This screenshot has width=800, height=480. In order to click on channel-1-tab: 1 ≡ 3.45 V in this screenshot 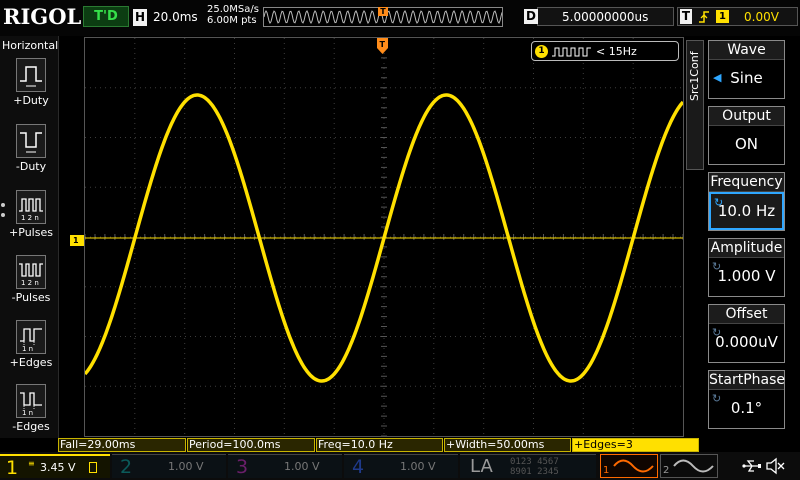, I will do `click(55, 466)`.